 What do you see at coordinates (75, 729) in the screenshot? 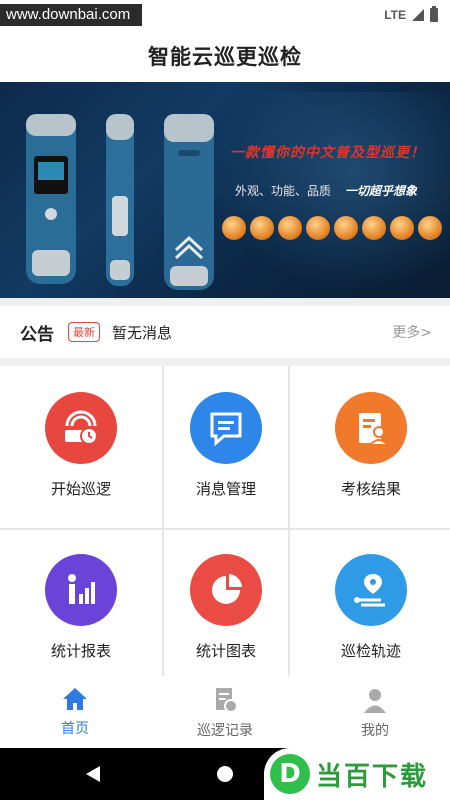
I see `tab-label: 首页` at bounding box center [75, 729].